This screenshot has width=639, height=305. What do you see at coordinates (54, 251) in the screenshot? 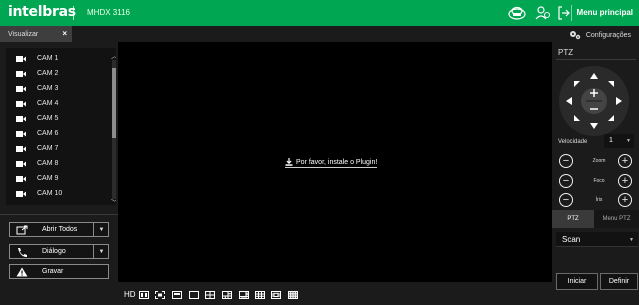
I see `dialogo-label: Diálogo` at bounding box center [54, 251].